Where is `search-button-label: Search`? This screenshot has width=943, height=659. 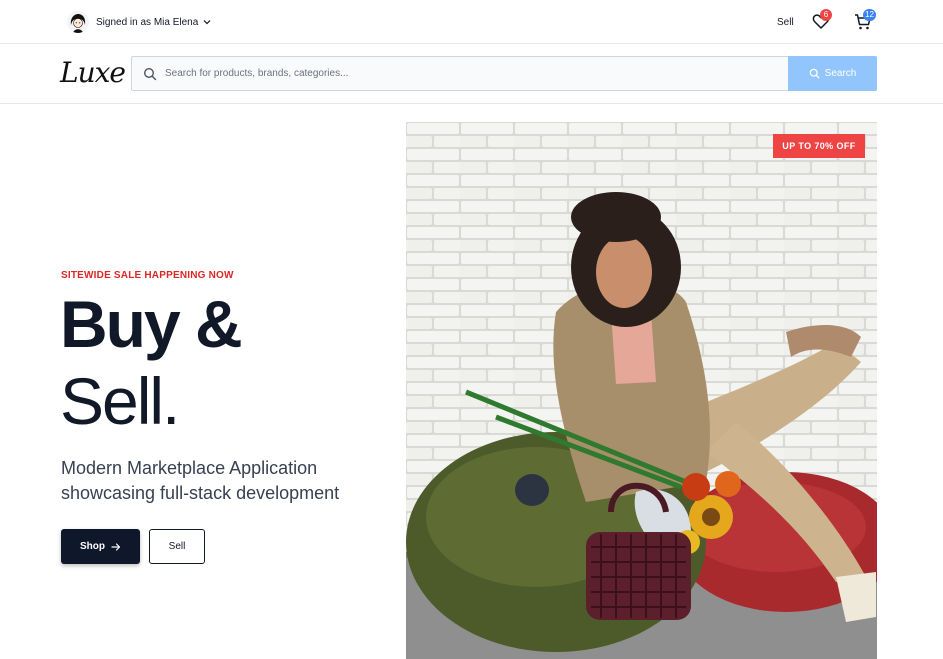 search-button-label: Search is located at coordinates (840, 73).